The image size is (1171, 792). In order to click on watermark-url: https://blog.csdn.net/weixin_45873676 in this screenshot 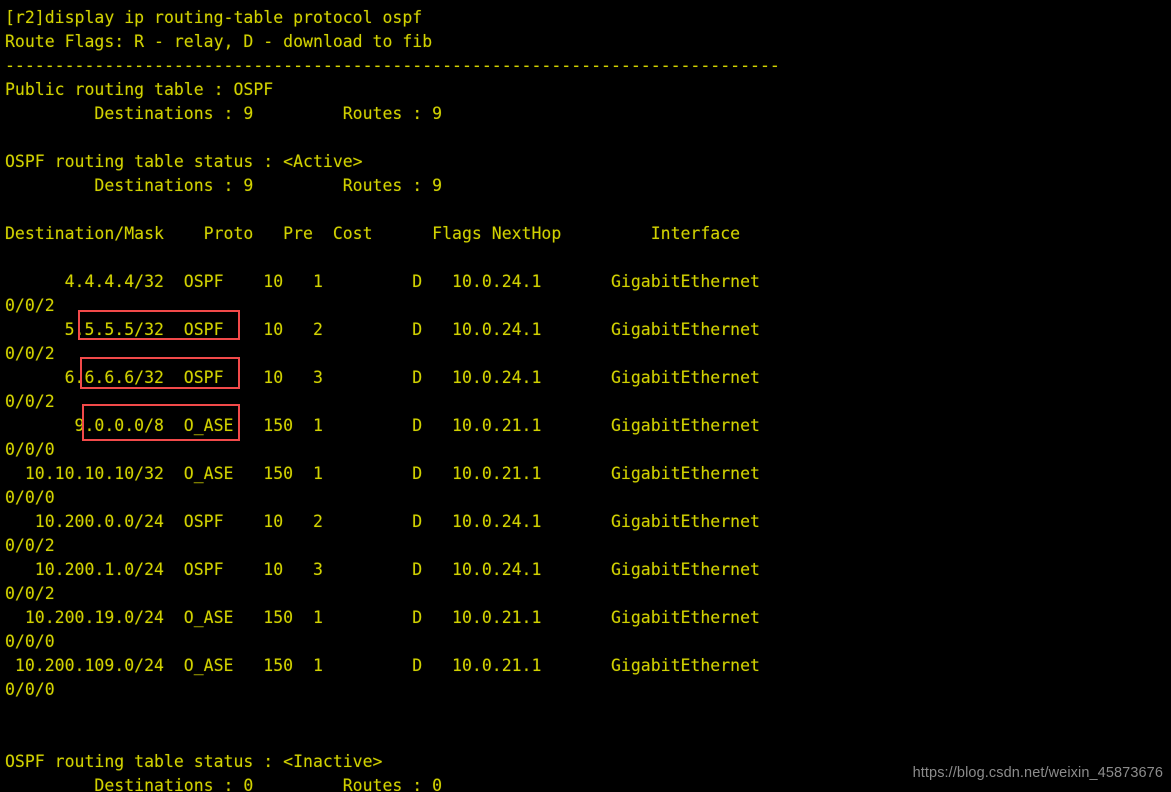, I will do `click(1037, 773)`.